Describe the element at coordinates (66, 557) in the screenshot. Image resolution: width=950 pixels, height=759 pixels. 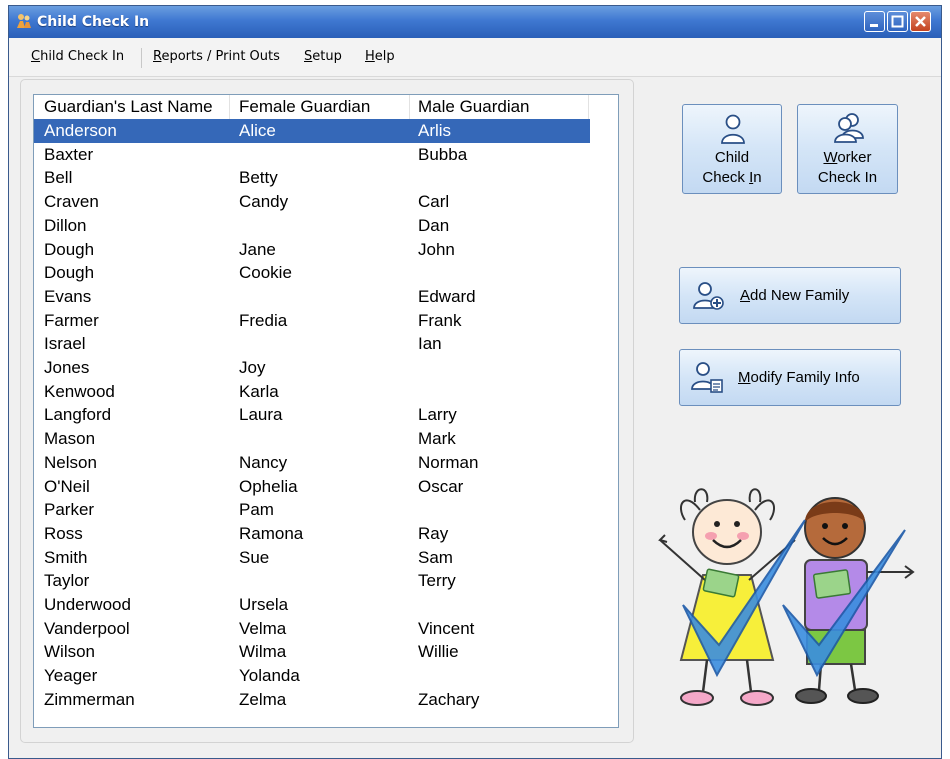
I see `last-name-cell: Smith` at that location.